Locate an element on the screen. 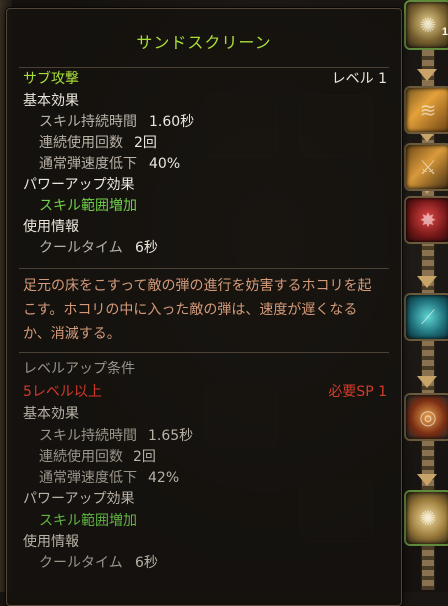 This screenshot has height=606, width=448. slash-icon: ⟋ is located at coordinates (428, 317).